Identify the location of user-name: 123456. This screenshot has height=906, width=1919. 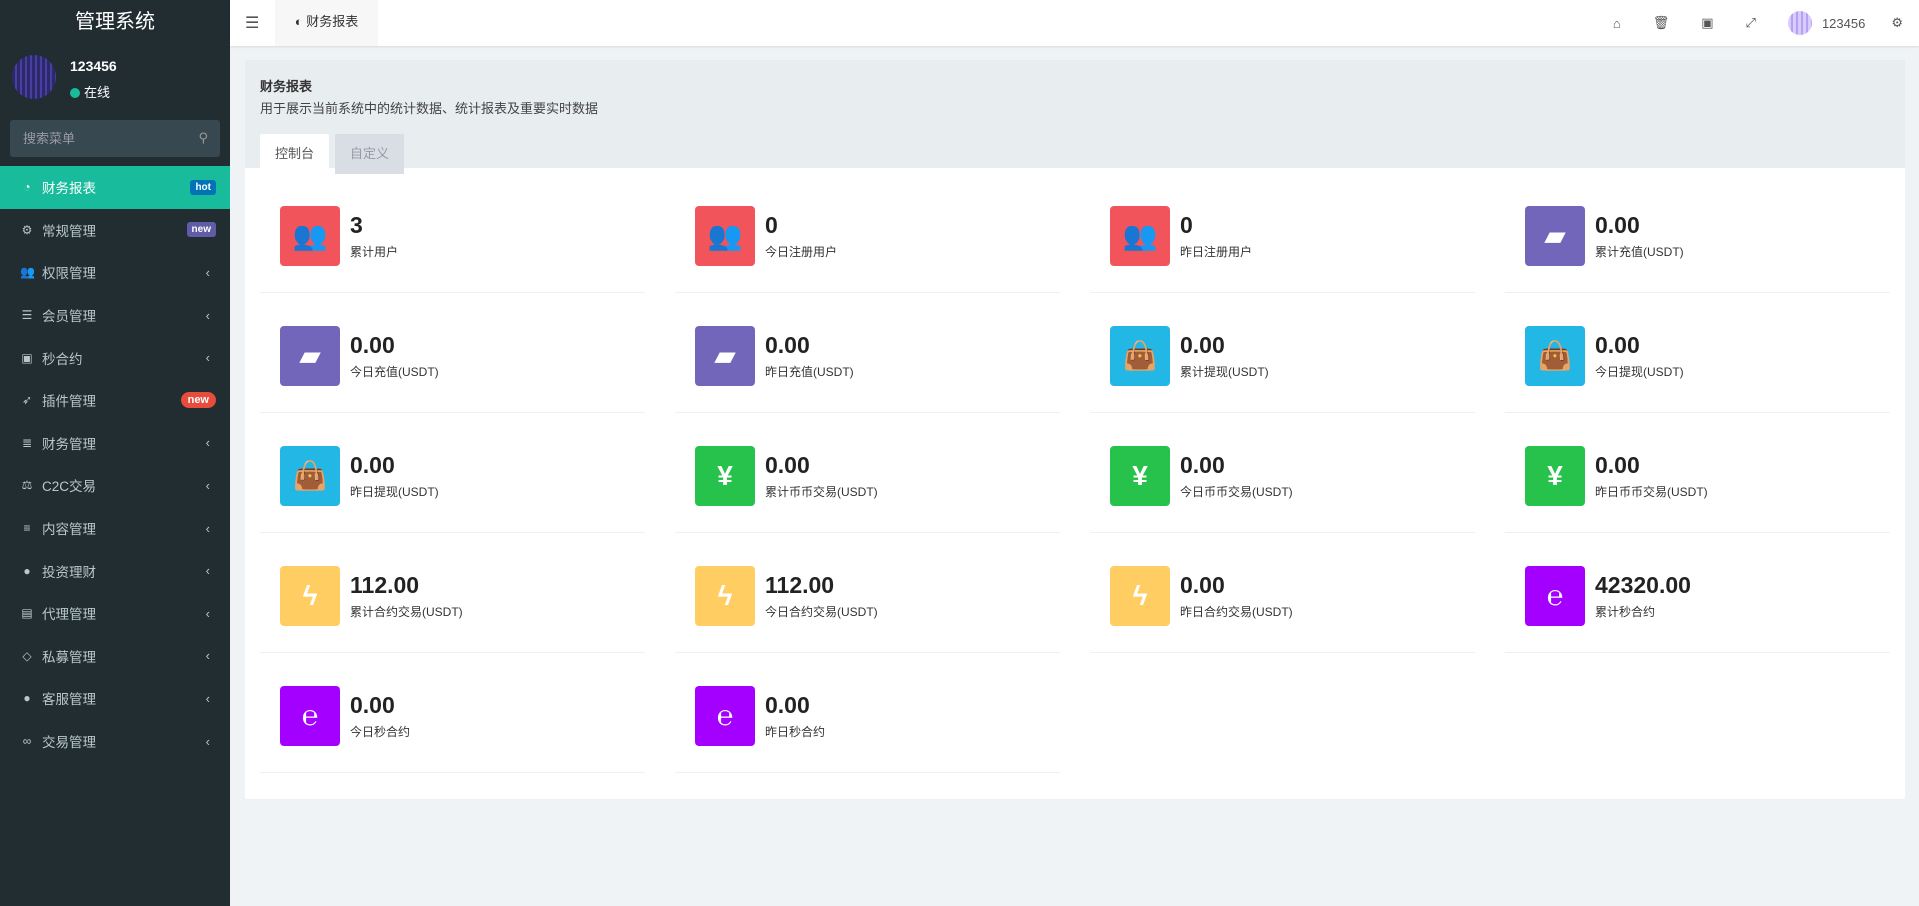
(93, 66).